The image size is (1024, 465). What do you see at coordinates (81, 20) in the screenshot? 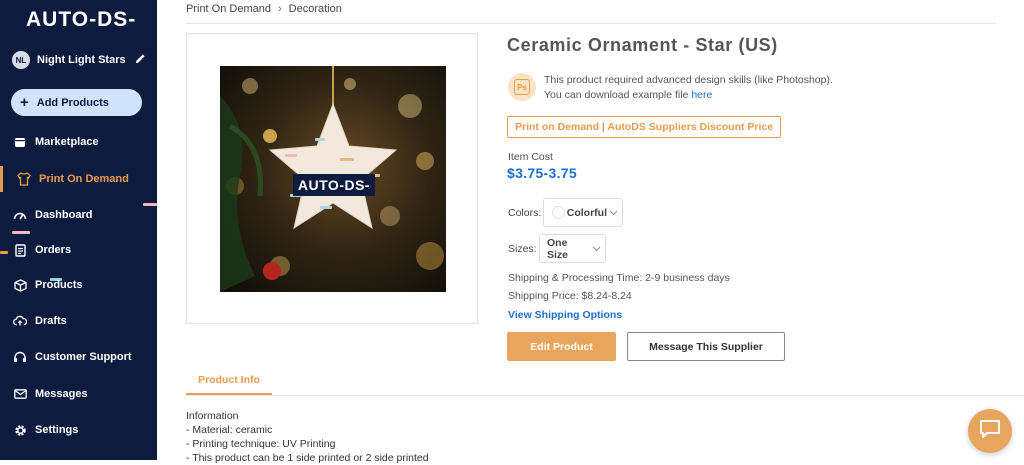
I see `autods-logo: AUTO-DS-` at bounding box center [81, 20].